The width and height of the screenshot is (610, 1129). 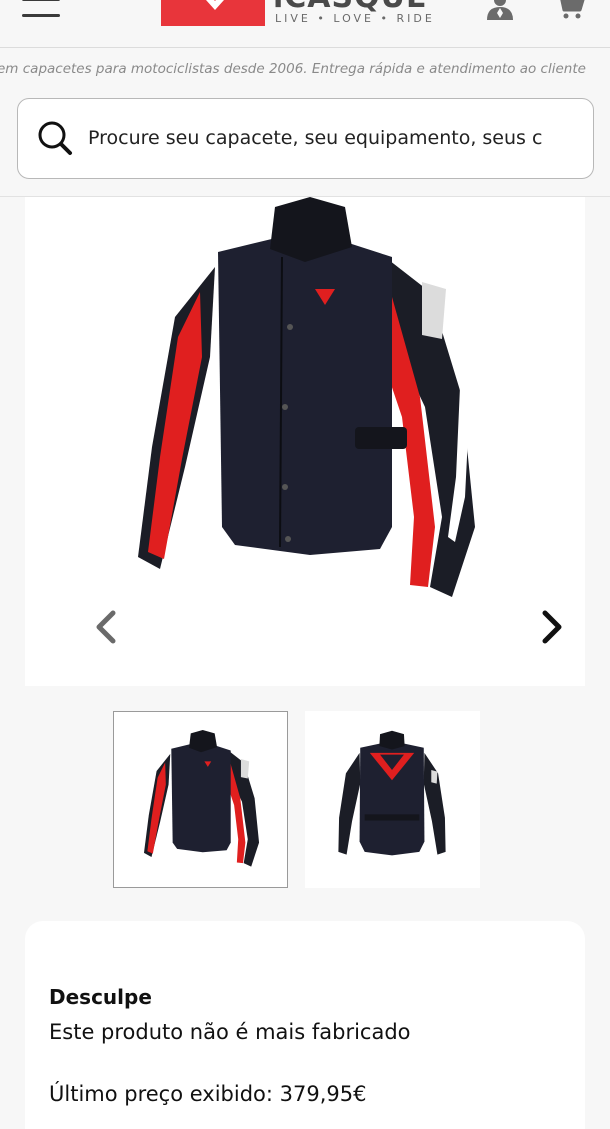 I want to click on search-bar, so click(x=305, y=138).